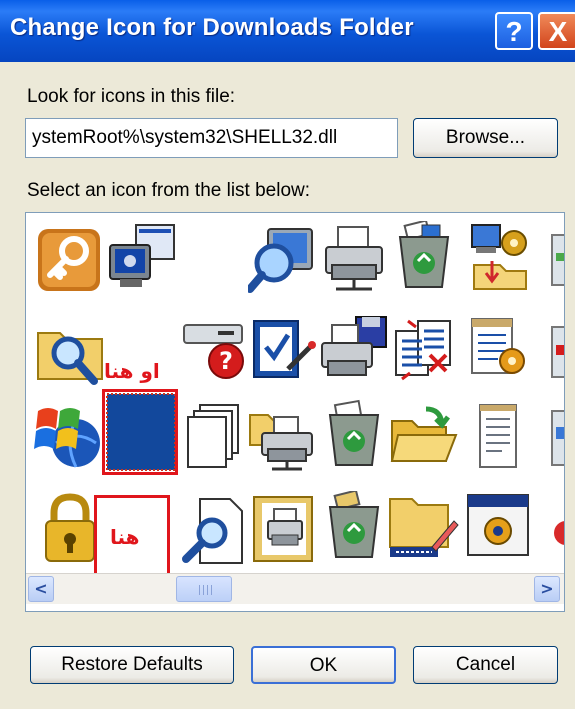 This screenshot has width=575, height=709. Describe the element at coordinates (556, 31) in the screenshot. I see `close-button: X` at that location.